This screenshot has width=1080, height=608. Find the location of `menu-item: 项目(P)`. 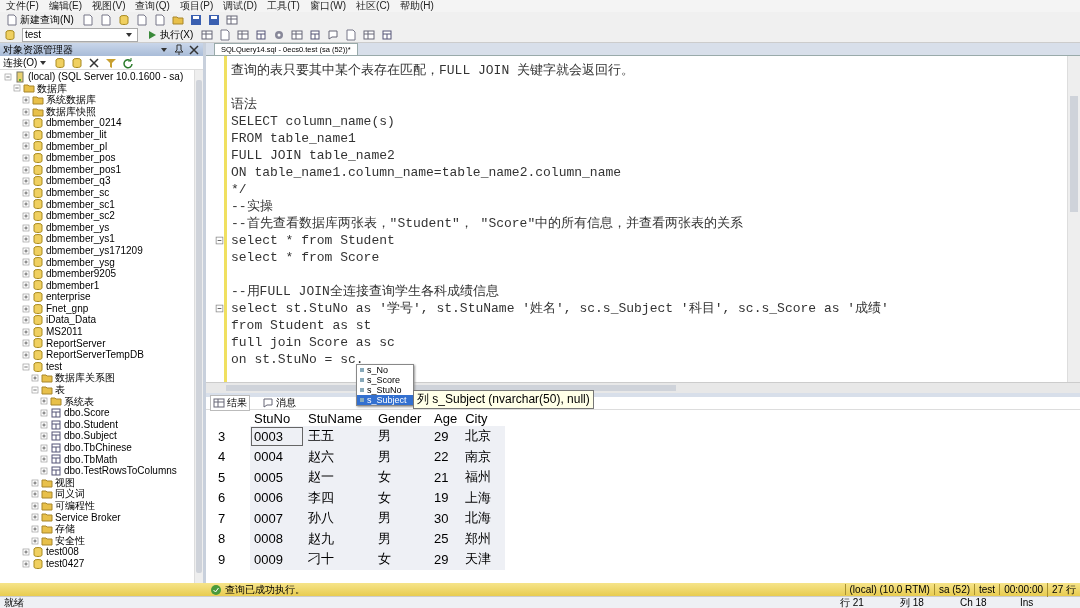

menu-item: 项目(P) is located at coordinates (196, 6).